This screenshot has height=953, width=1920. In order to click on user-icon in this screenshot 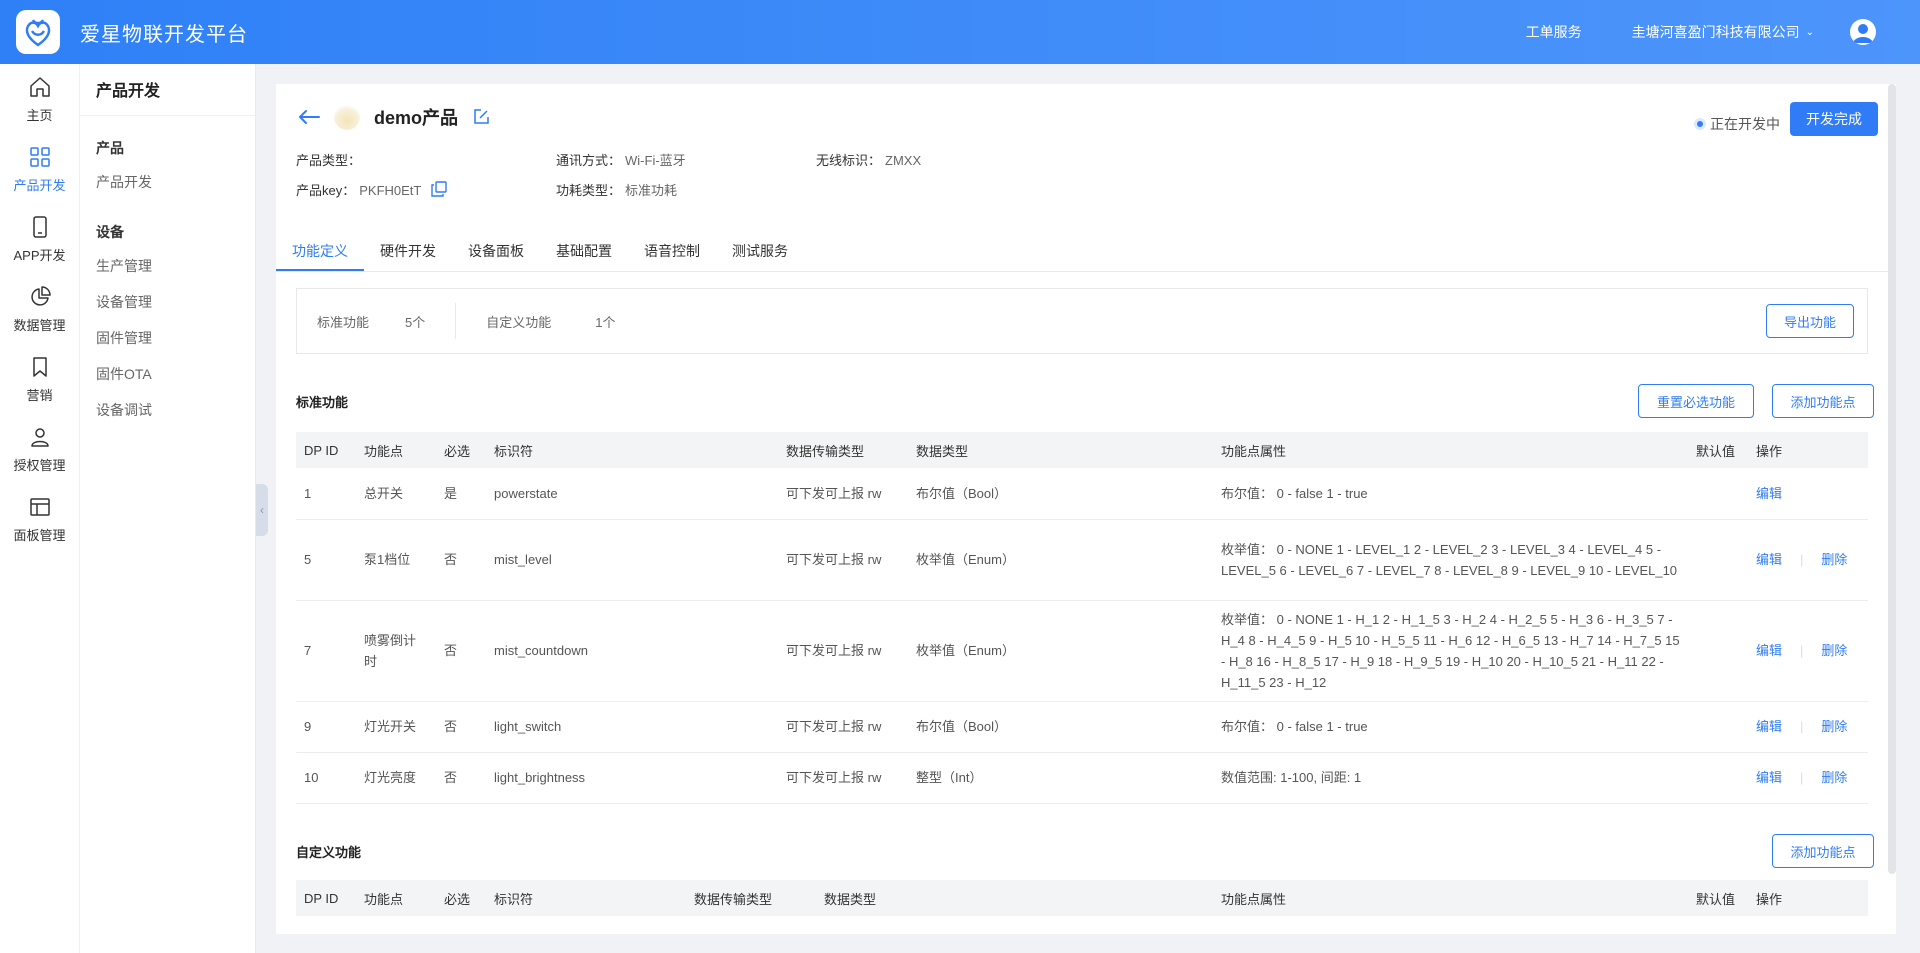, I will do `click(39, 437)`.